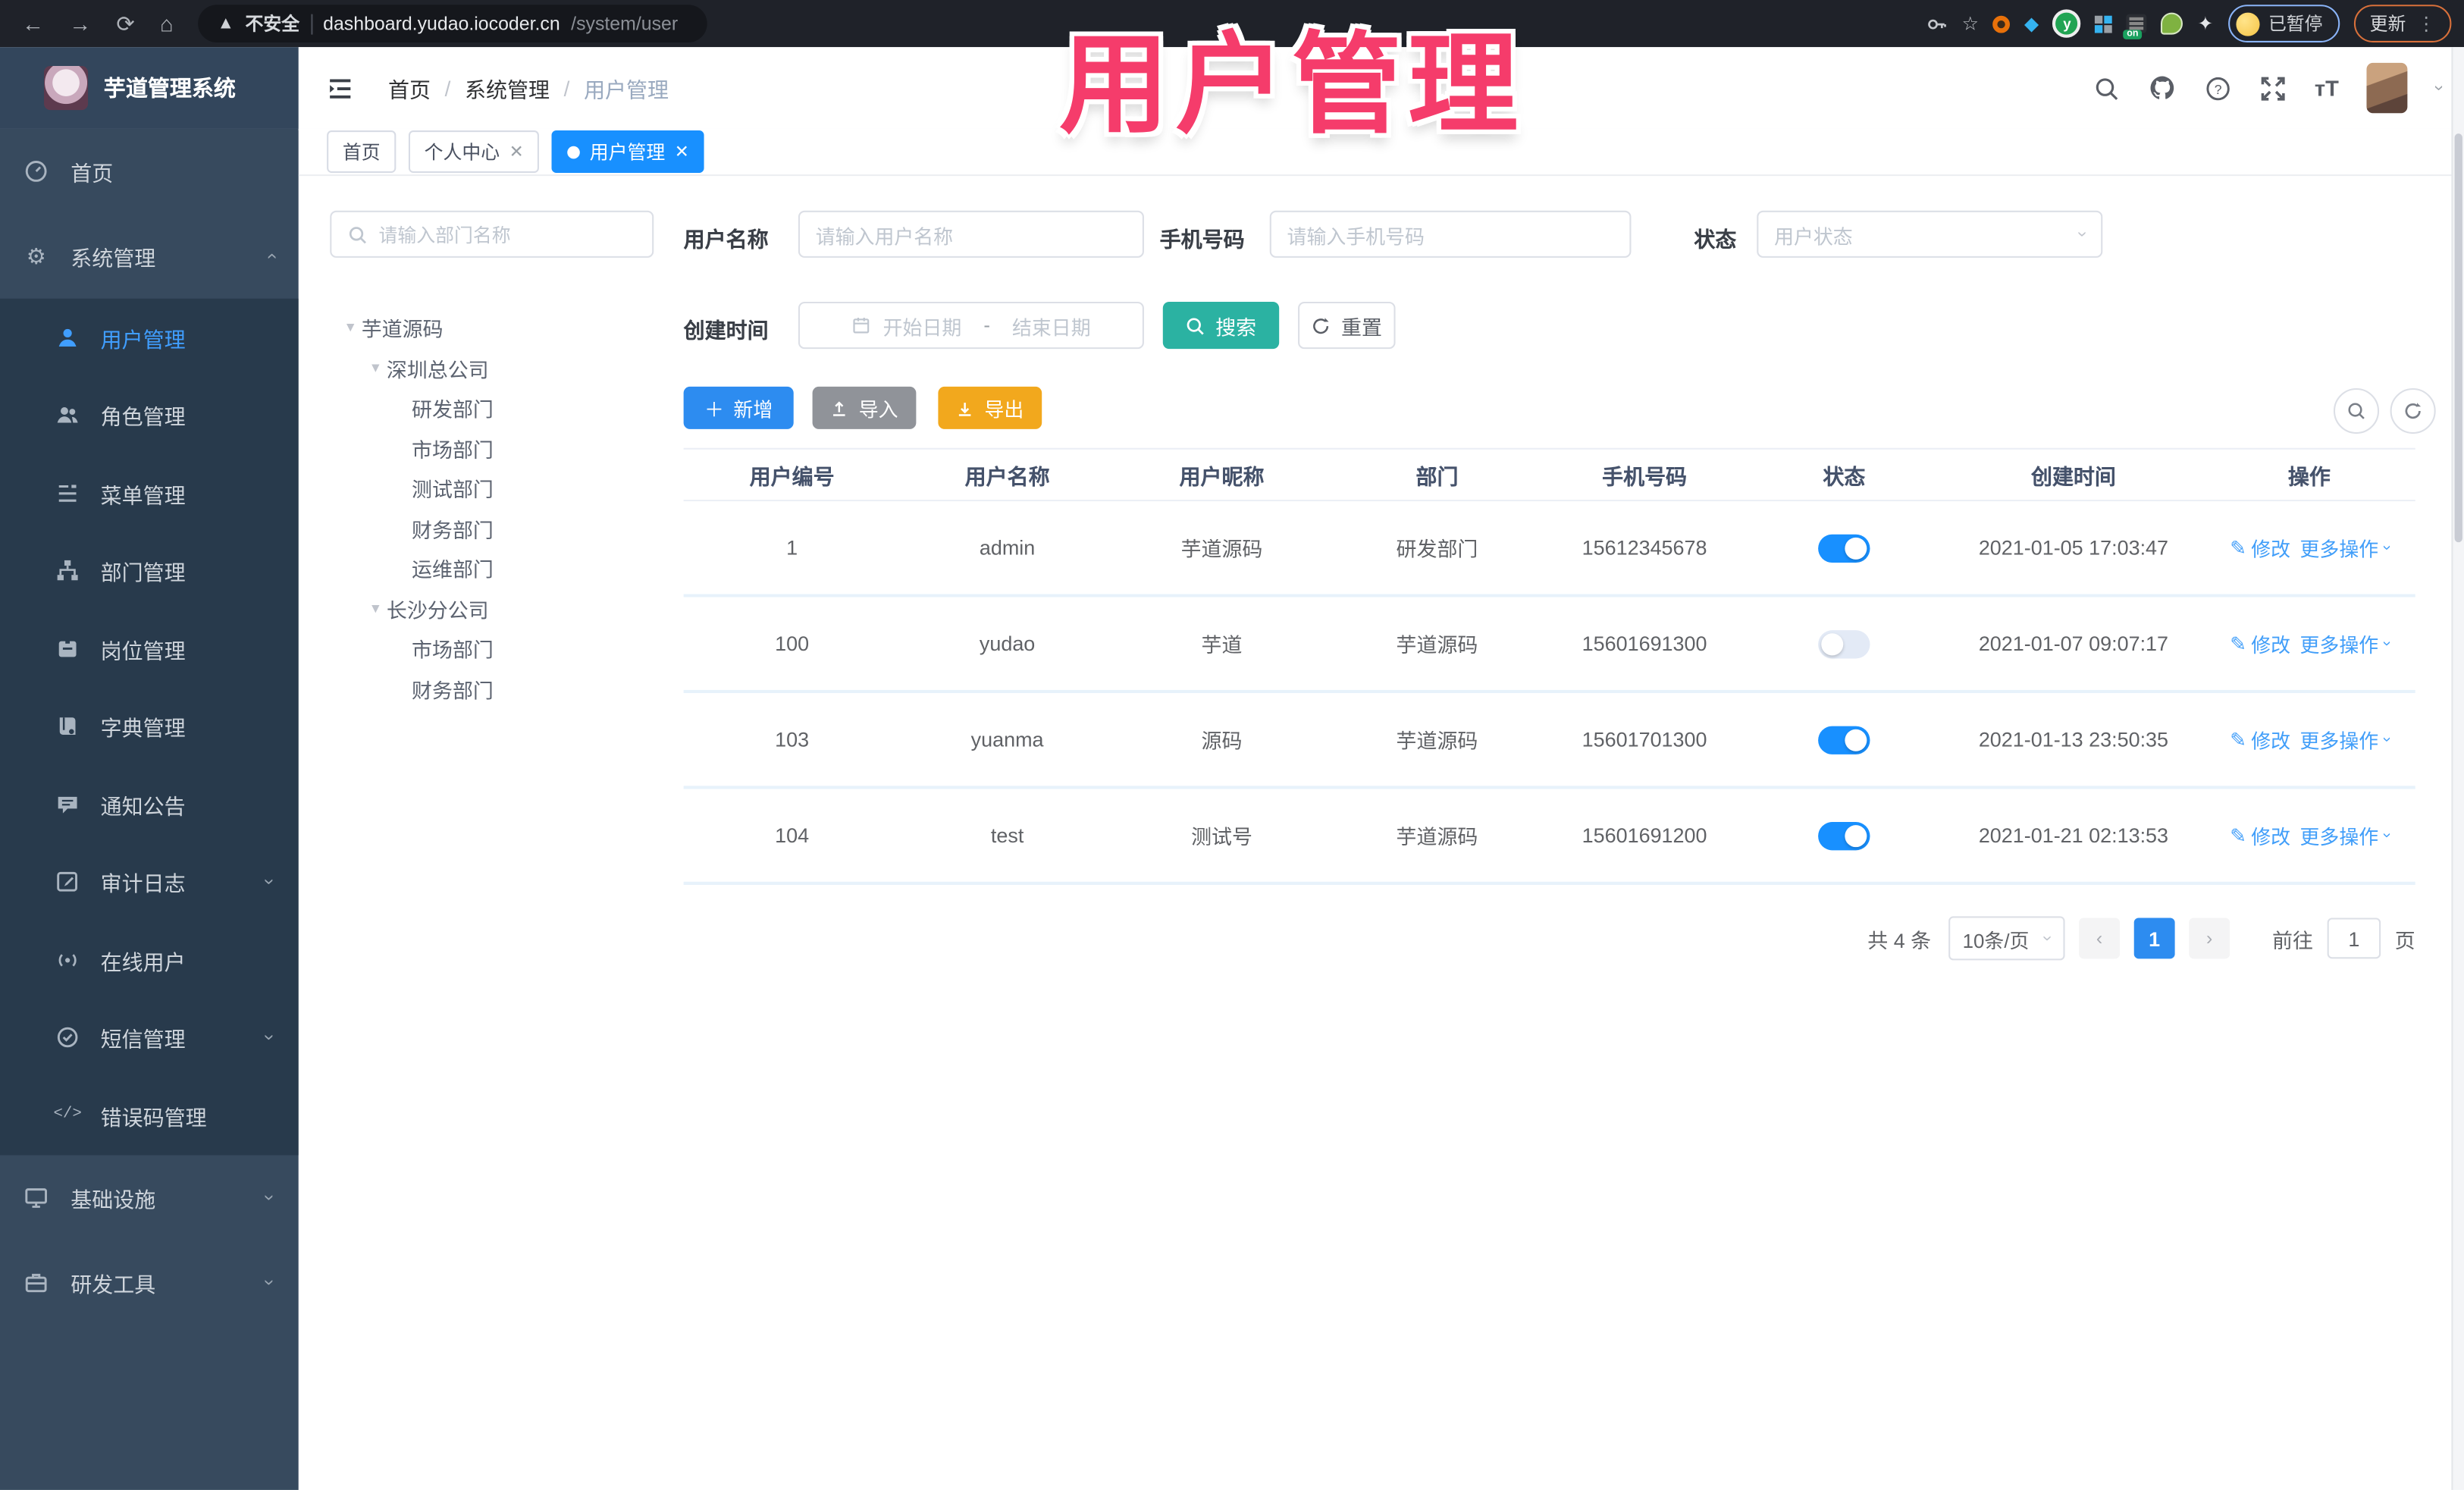  What do you see at coordinates (2327, 87) in the screenshot?
I see `font-size-icon: ᴛT` at bounding box center [2327, 87].